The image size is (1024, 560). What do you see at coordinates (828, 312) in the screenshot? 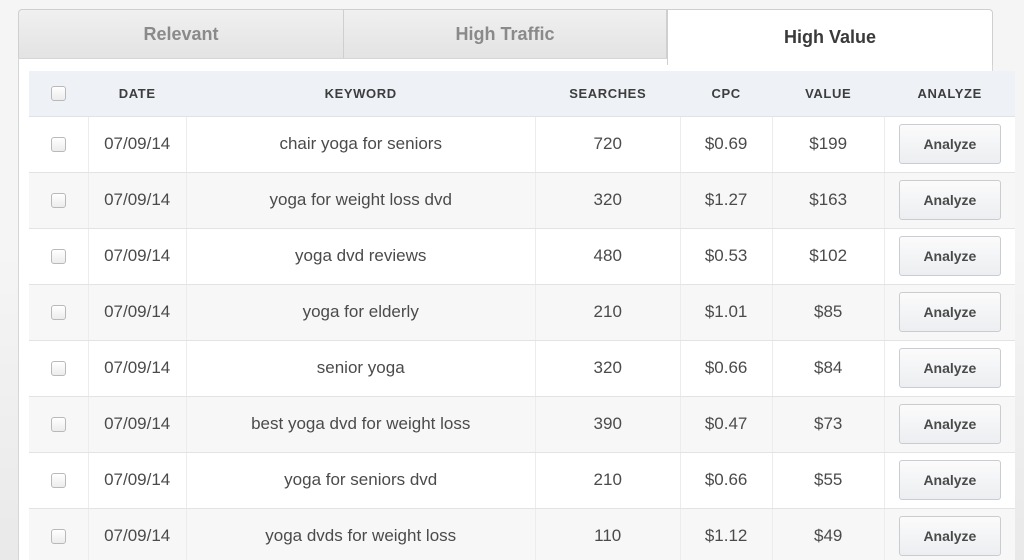
I see `value-cell: $85` at bounding box center [828, 312].